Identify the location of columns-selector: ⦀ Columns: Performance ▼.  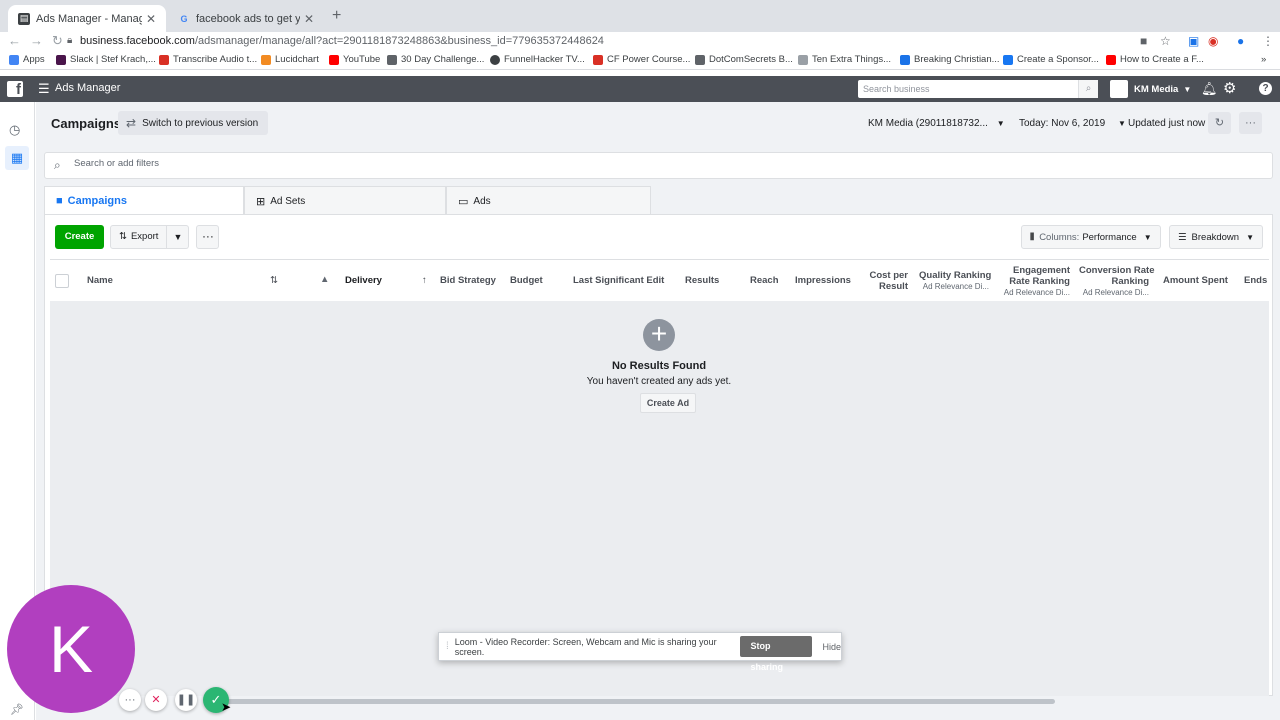
(1091, 237).